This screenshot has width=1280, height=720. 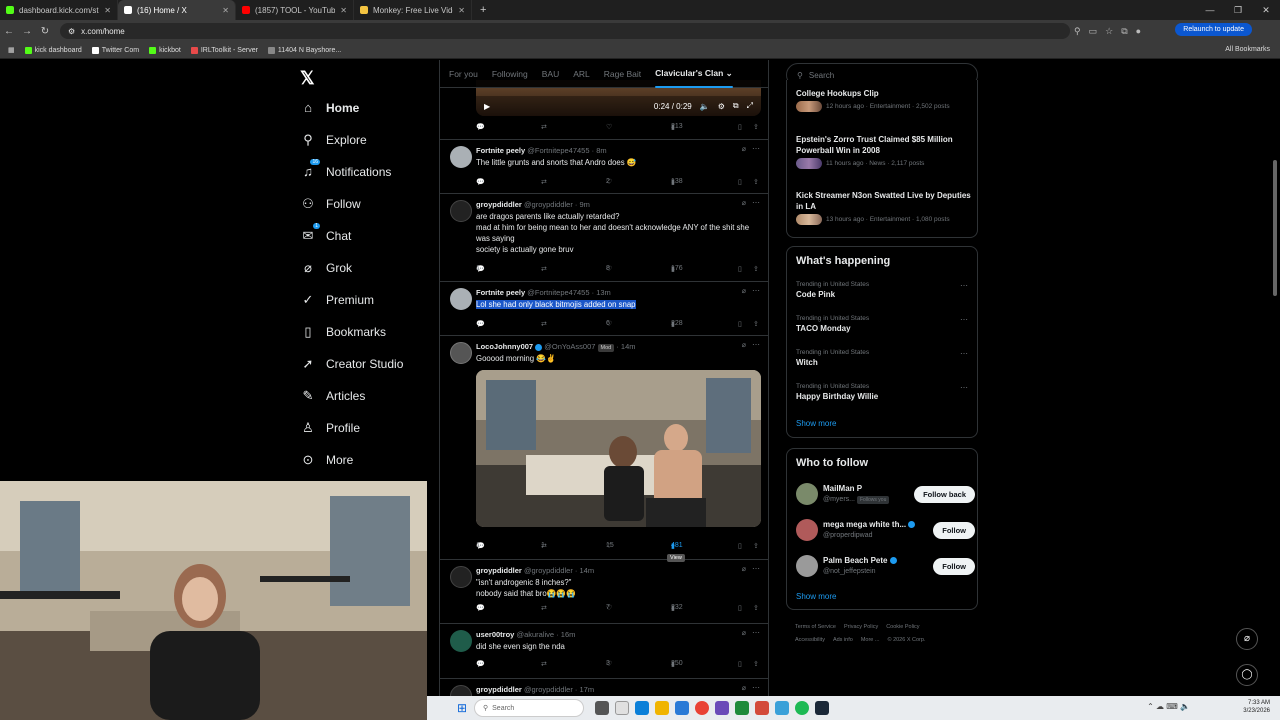 What do you see at coordinates (462, 708) in the screenshot?
I see `start-icon: ⊞` at bounding box center [462, 708].